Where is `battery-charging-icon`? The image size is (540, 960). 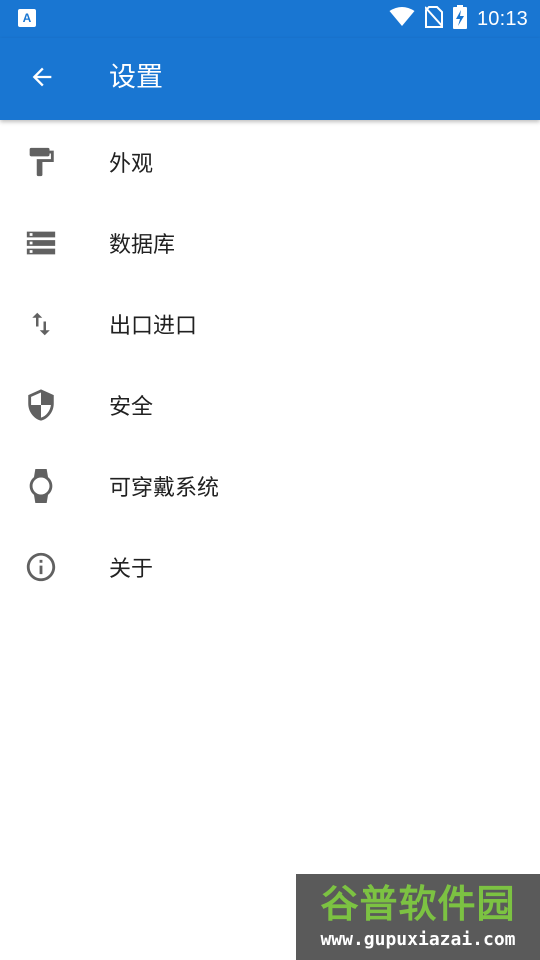 battery-charging-icon is located at coordinates (459, 19).